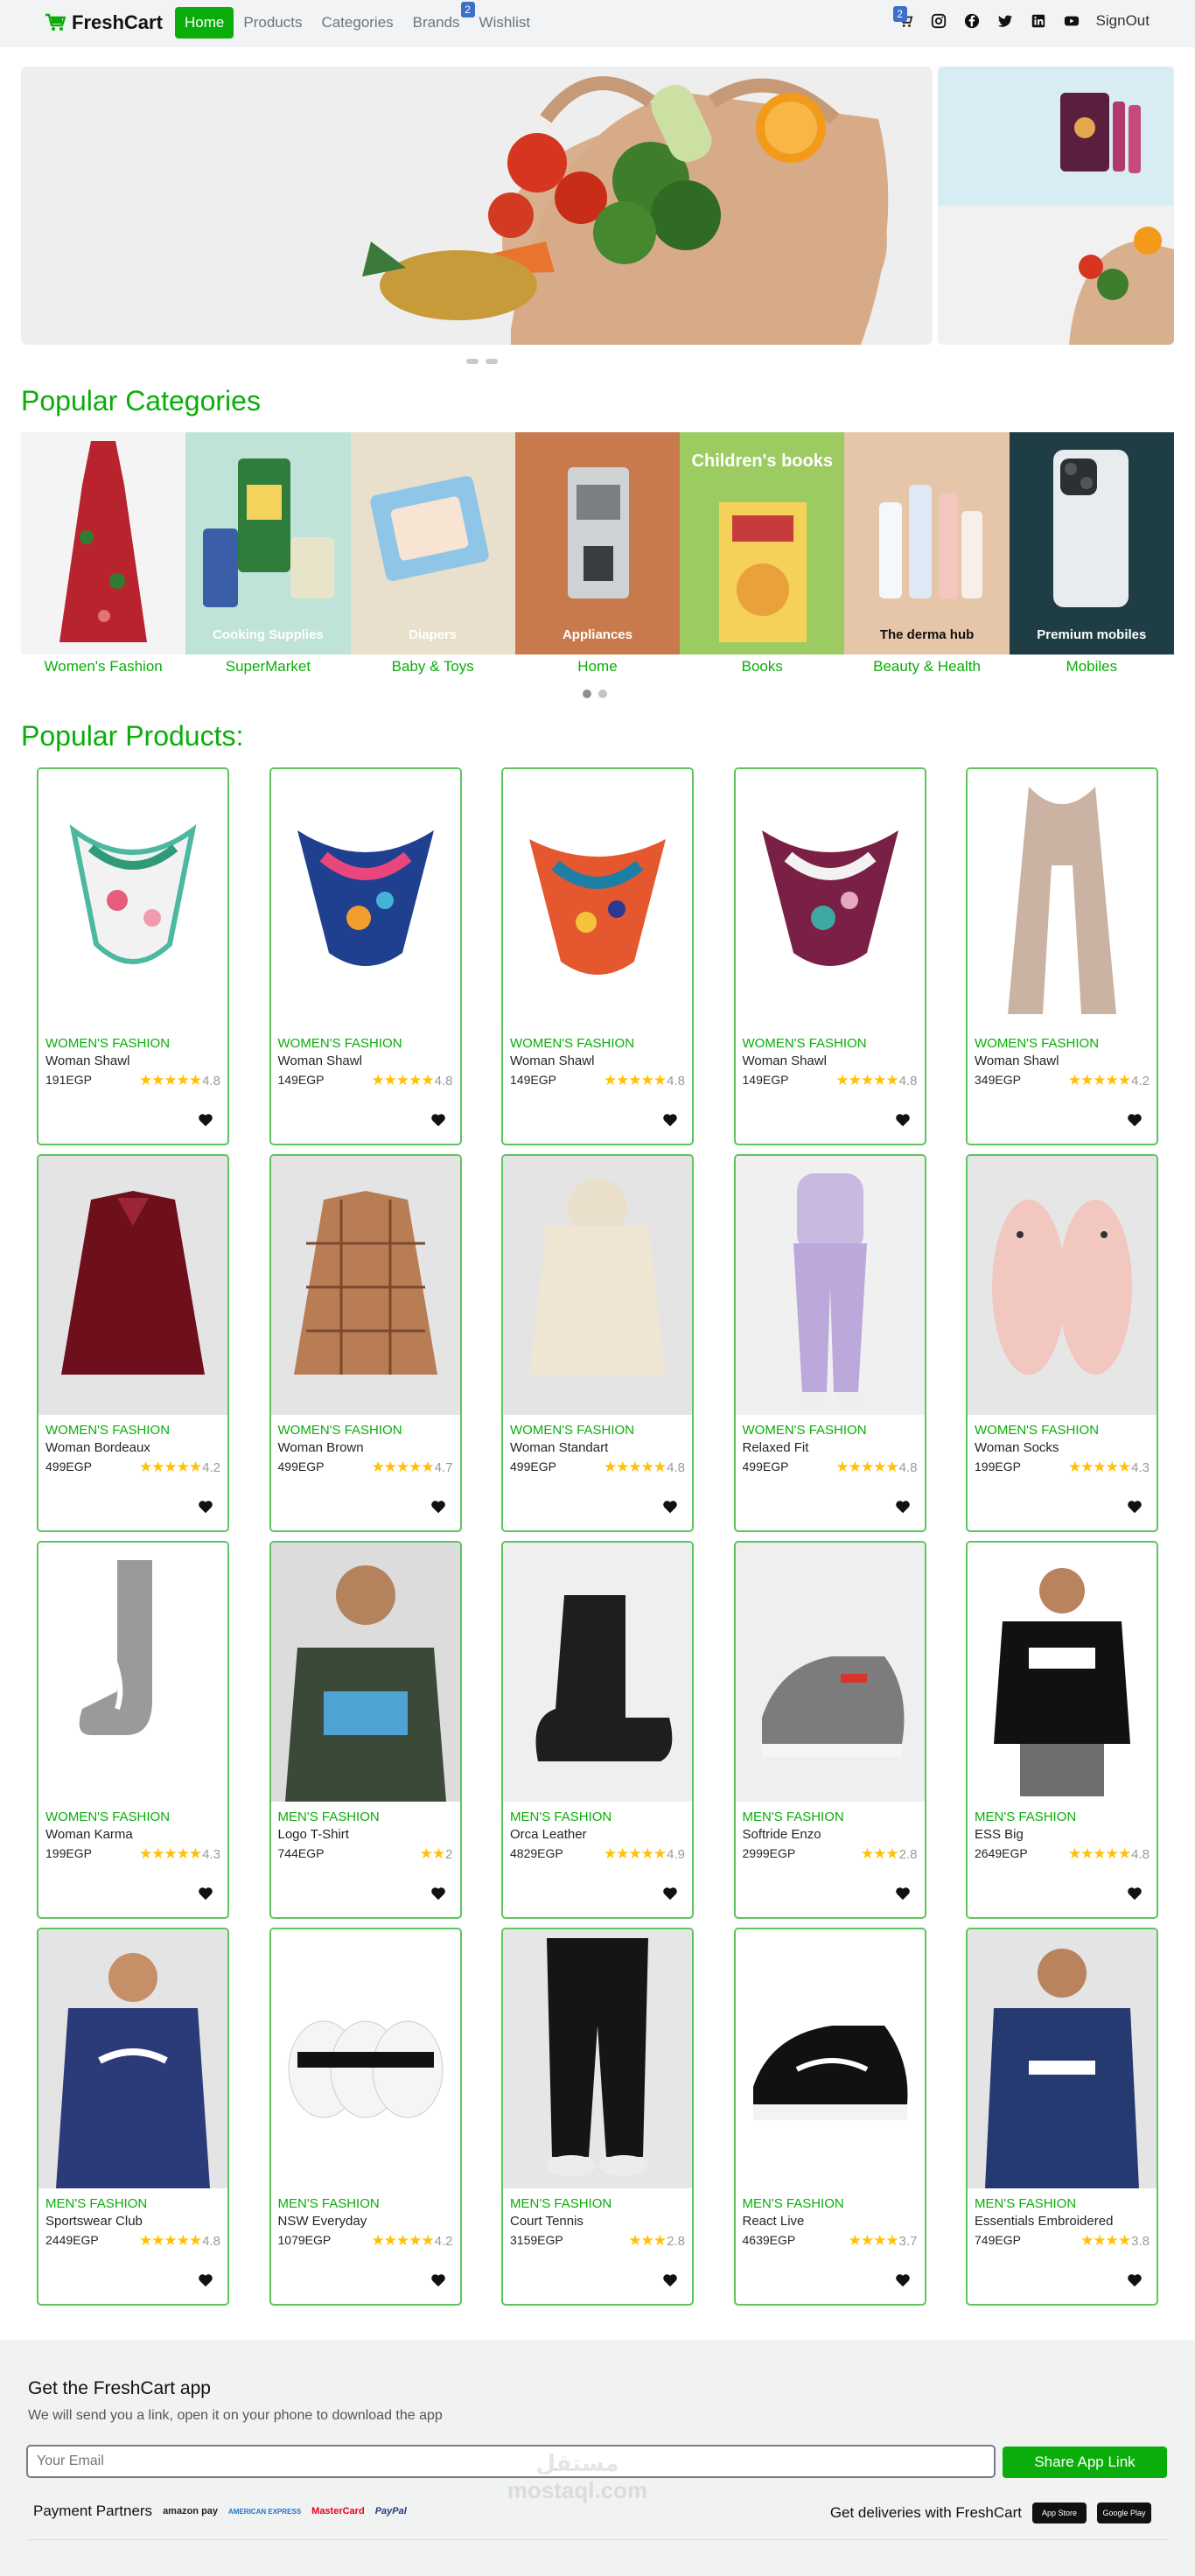 Image resolution: width=1195 pixels, height=2576 pixels. Describe the element at coordinates (103, 22) in the screenshot. I see `brand-logo: FreshCart` at that location.